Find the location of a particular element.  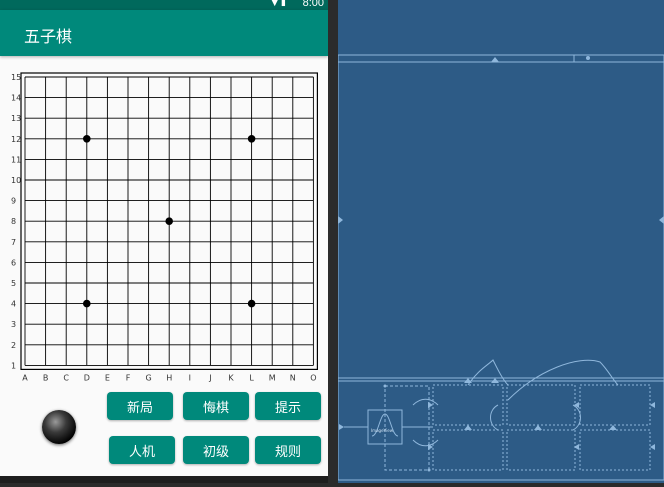

col-label: H is located at coordinates (169, 377).